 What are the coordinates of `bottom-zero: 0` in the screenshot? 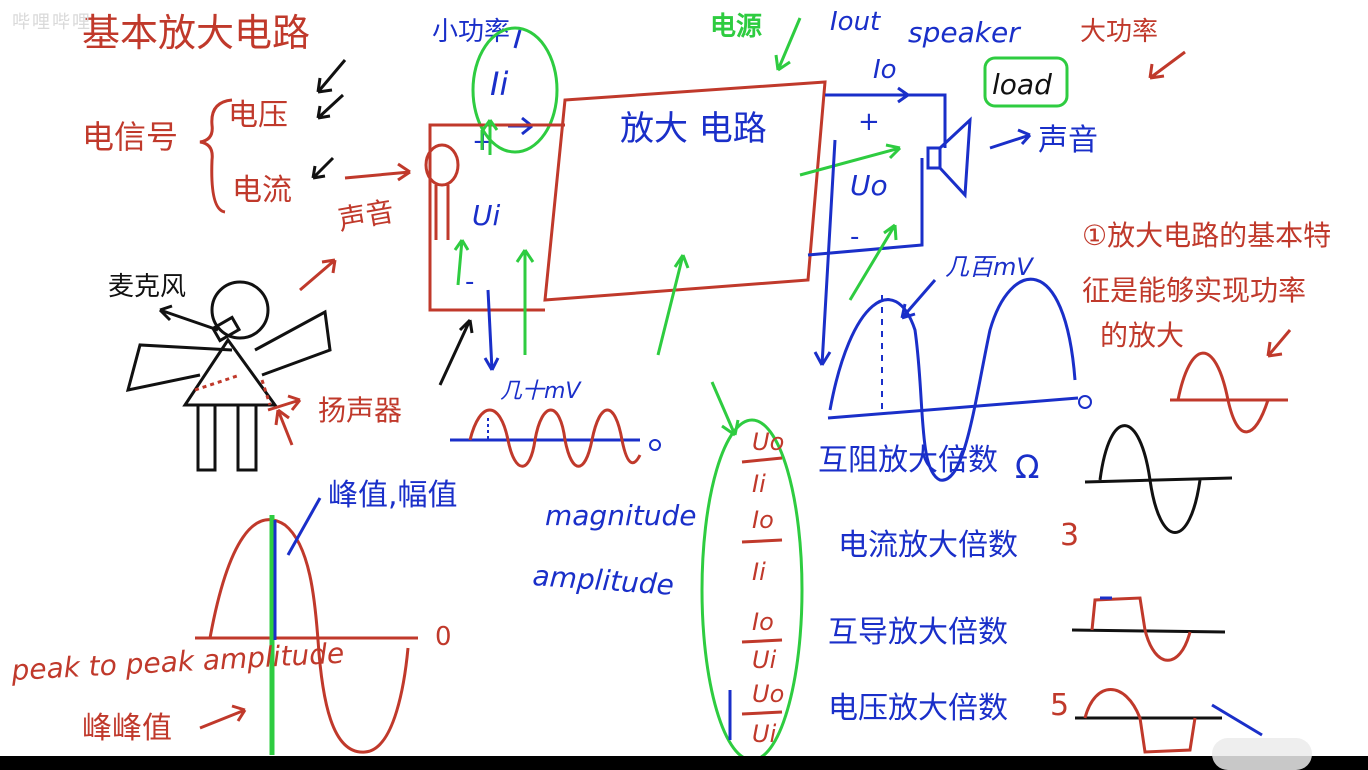 It's located at (443, 637).